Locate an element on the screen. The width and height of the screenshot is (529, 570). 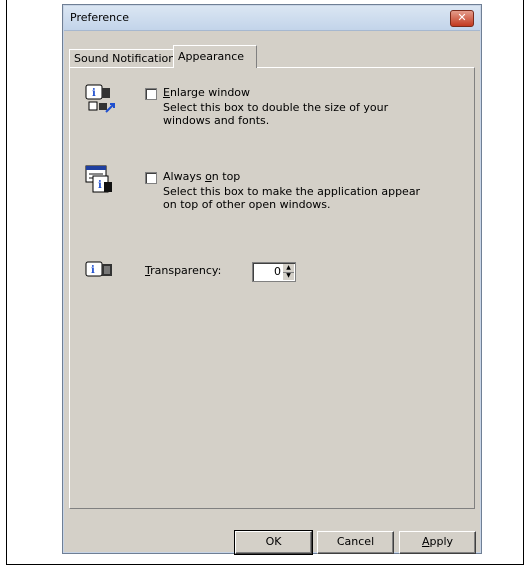
tab-label: Sound Notification is located at coordinates (125, 58).